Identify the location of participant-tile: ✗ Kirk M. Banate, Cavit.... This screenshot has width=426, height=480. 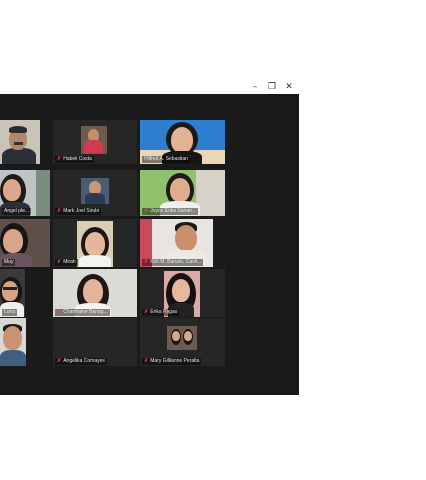
(182, 243).